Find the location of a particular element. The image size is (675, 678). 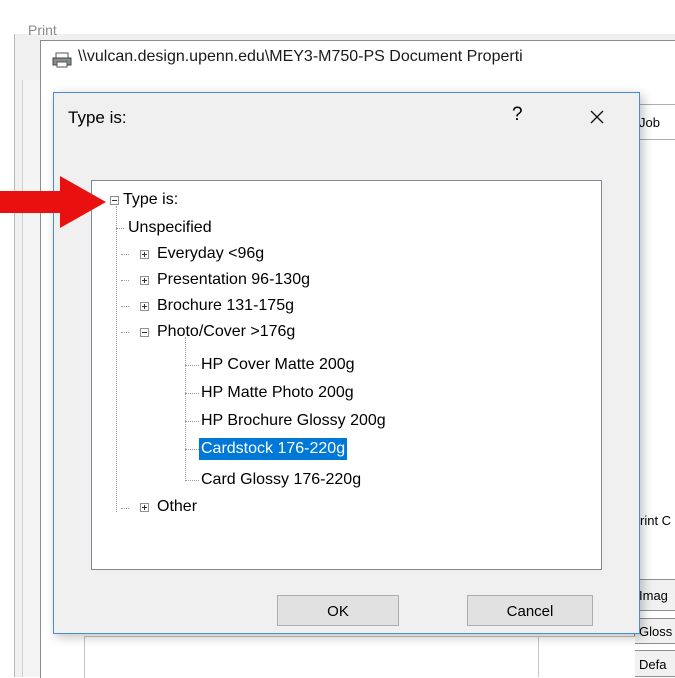

tree-item-hp-cover-matte: HP Cover Matte 200g is located at coordinates (278, 365).